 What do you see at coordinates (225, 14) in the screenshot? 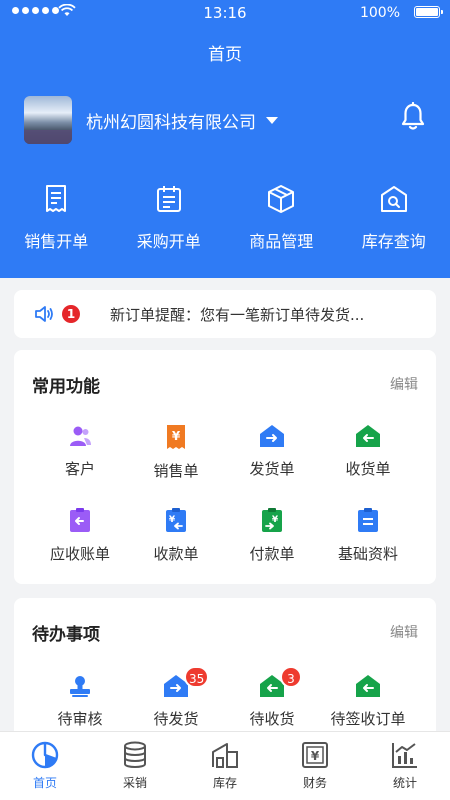
I see `status-bar: 13:16 100%` at bounding box center [225, 14].